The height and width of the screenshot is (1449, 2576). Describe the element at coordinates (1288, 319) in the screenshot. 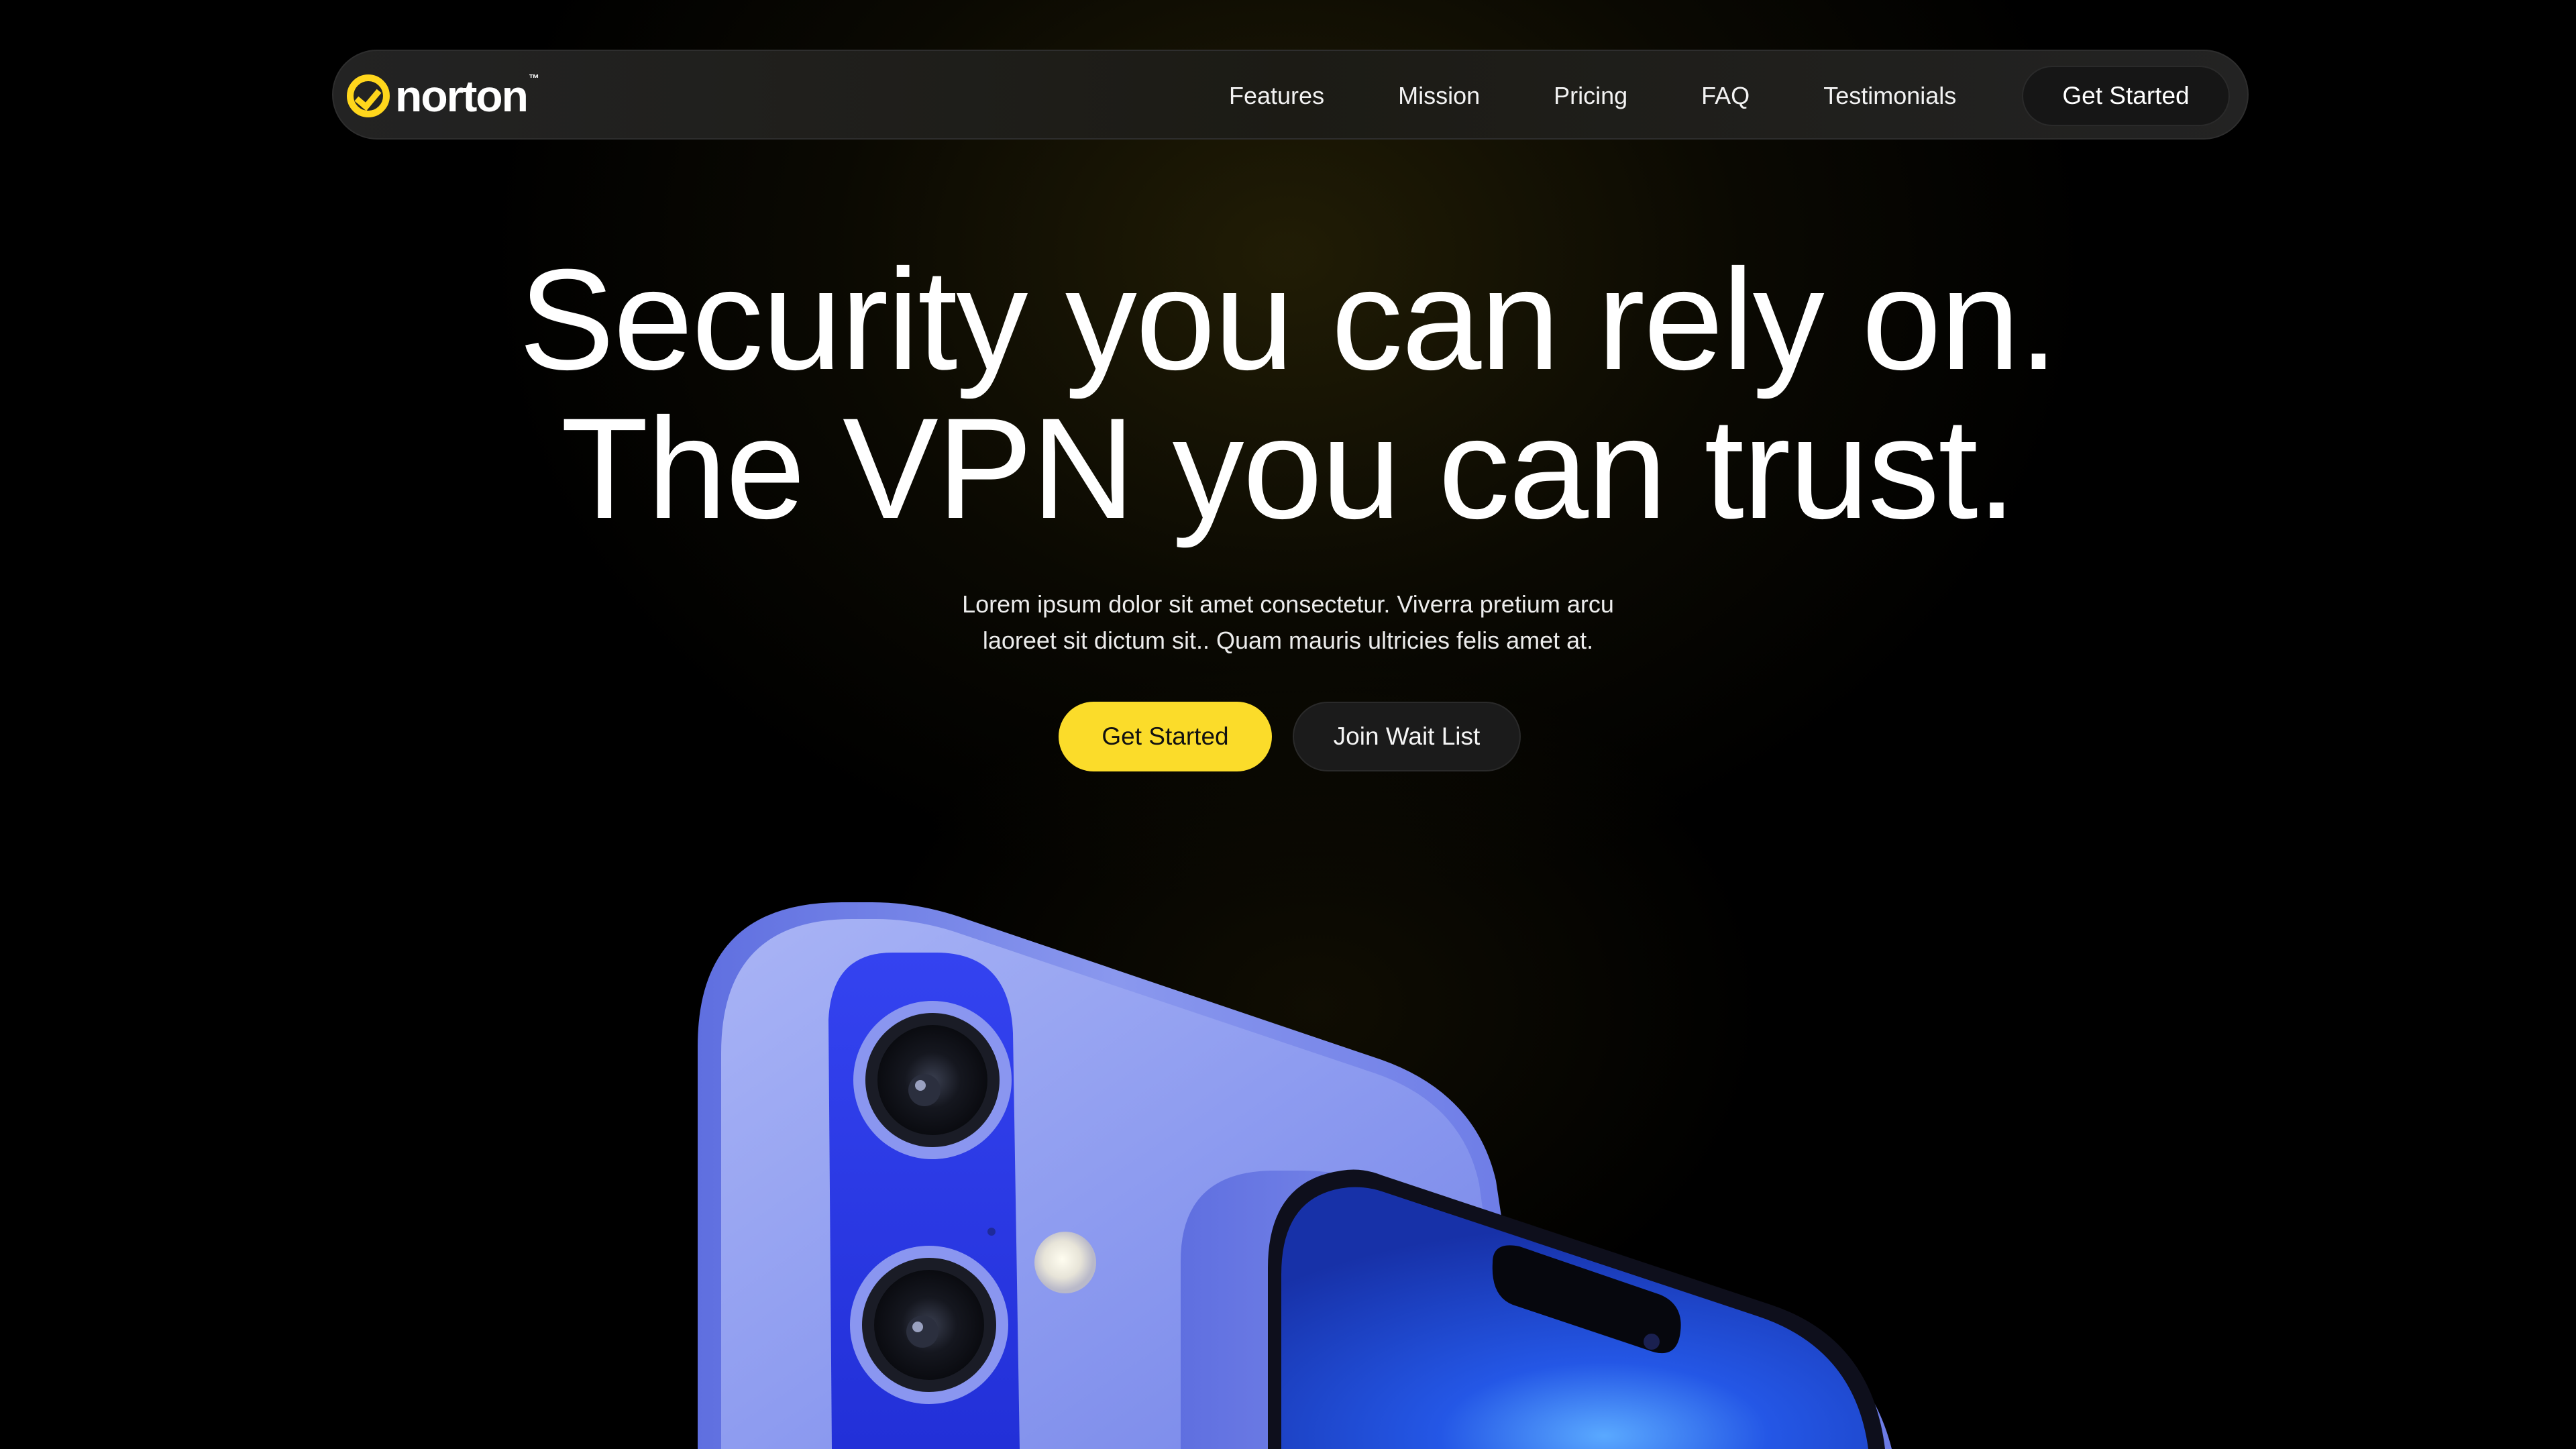

I see `hero-title-line-1: Security you can rely on.` at that location.